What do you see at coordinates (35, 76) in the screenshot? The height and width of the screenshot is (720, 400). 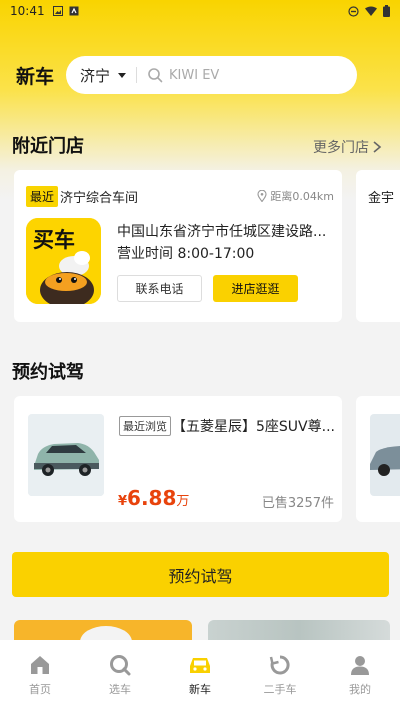 I see `page-title: 新车` at bounding box center [35, 76].